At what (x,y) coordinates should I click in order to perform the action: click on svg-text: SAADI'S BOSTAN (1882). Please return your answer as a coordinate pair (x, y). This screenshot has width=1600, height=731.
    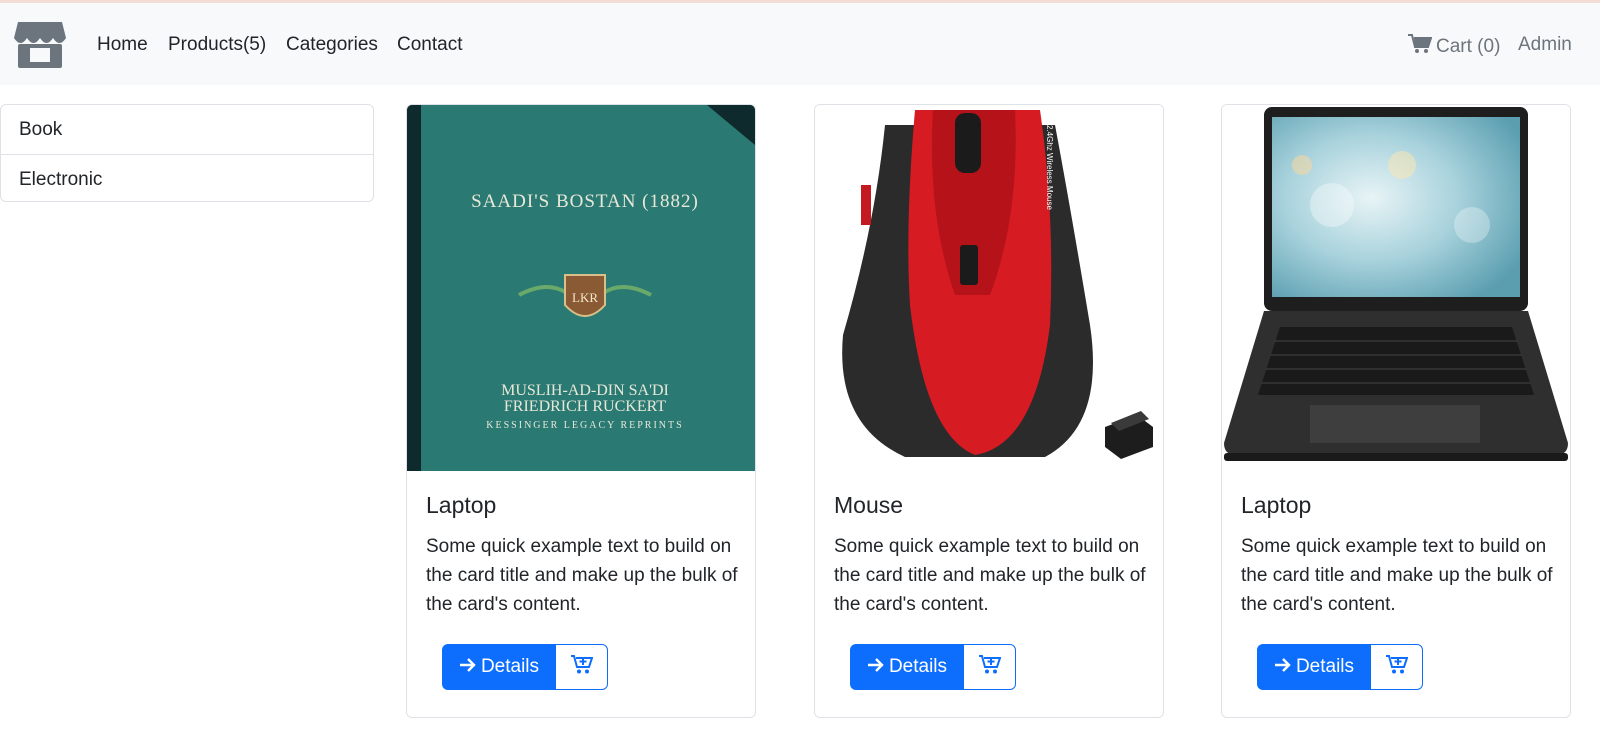
    Looking at the image, I should click on (585, 201).